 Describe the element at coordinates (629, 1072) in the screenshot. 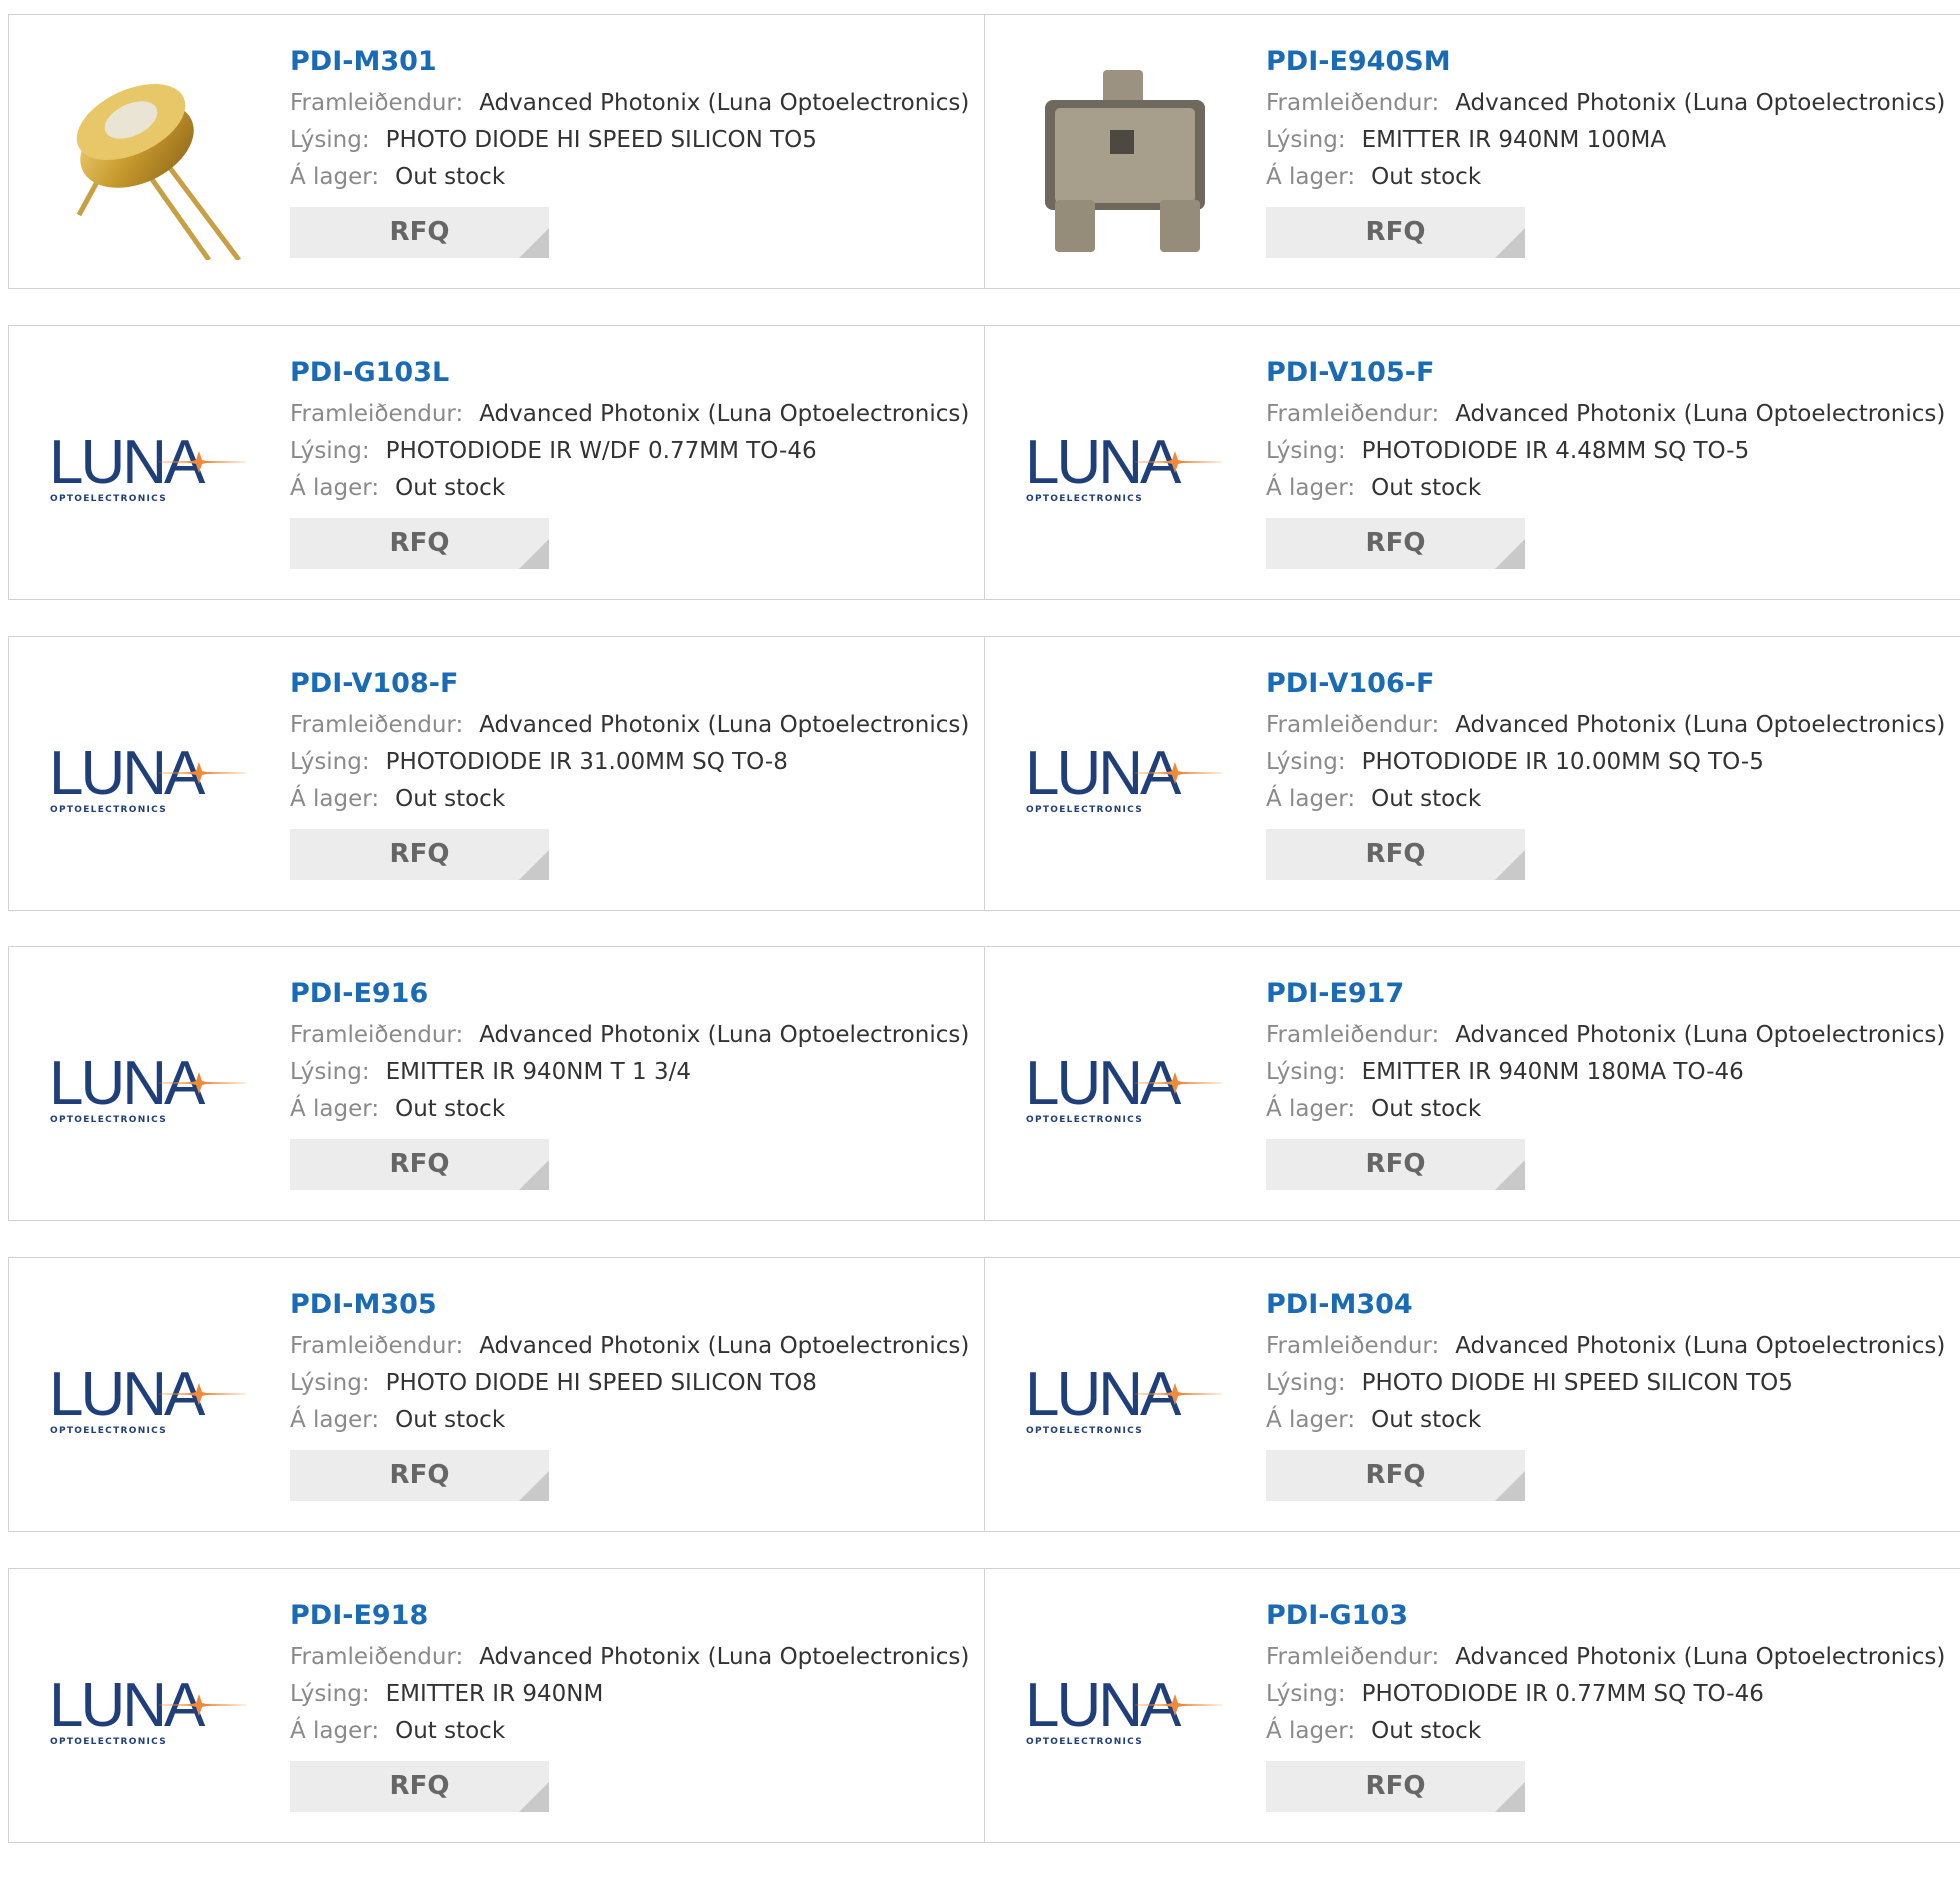

I see `description-row: Lýsing: EMITTER IR 940NM T 1 3/4` at that location.